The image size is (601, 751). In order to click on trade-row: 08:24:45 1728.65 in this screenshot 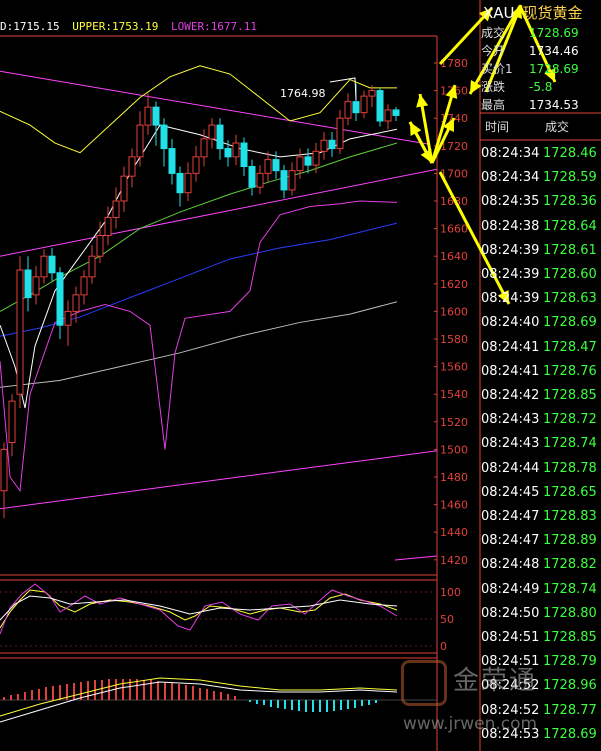, I will do `click(541, 493)`.